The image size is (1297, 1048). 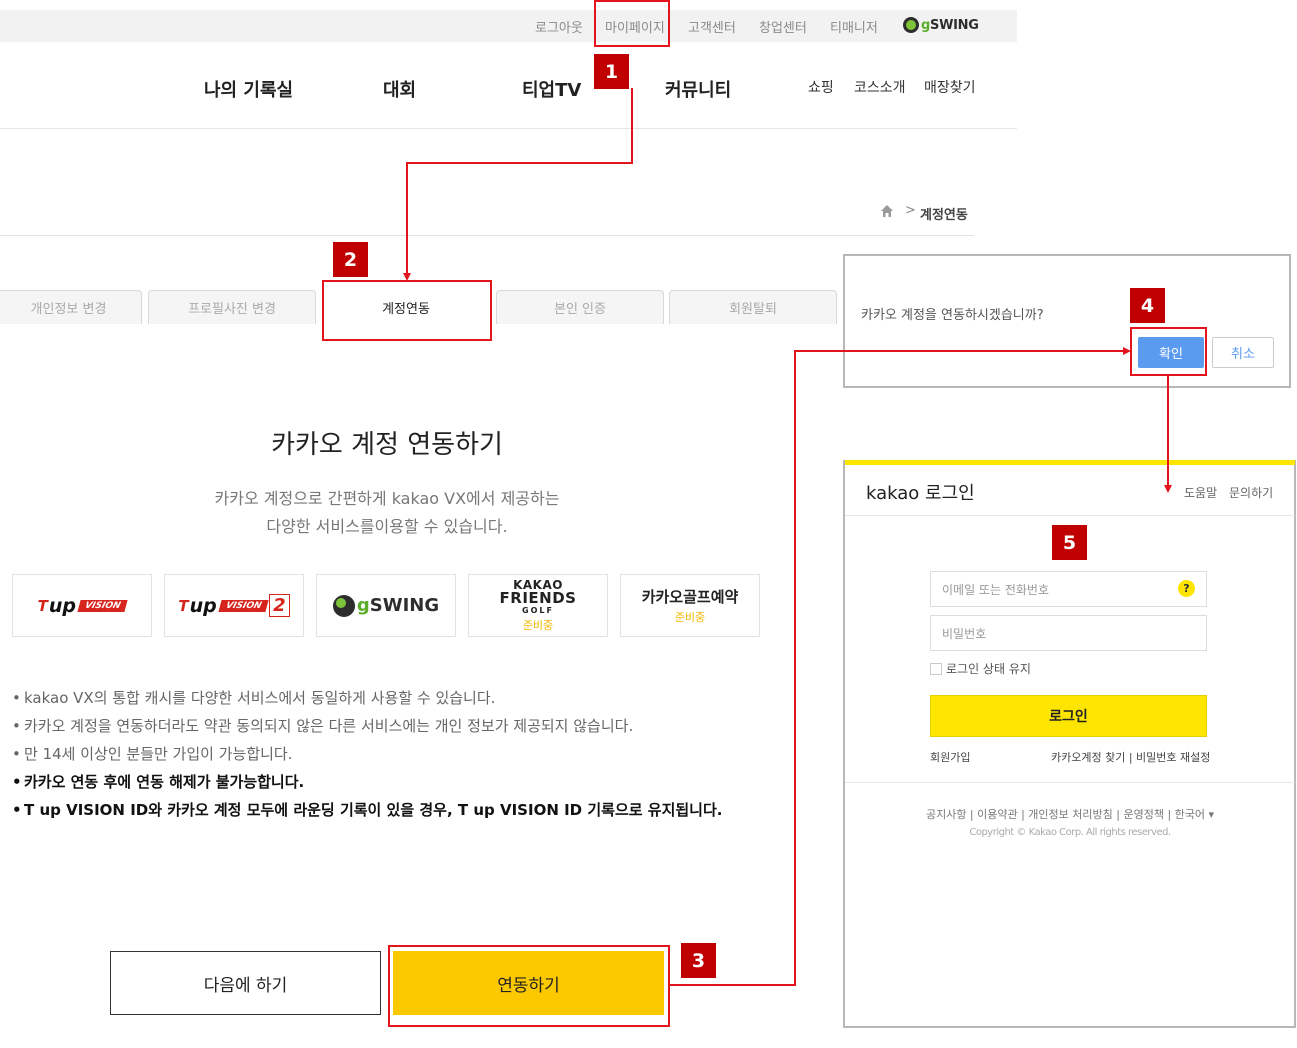 What do you see at coordinates (936, 669) in the screenshot?
I see `keep-login-checkbox` at bounding box center [936, 669].